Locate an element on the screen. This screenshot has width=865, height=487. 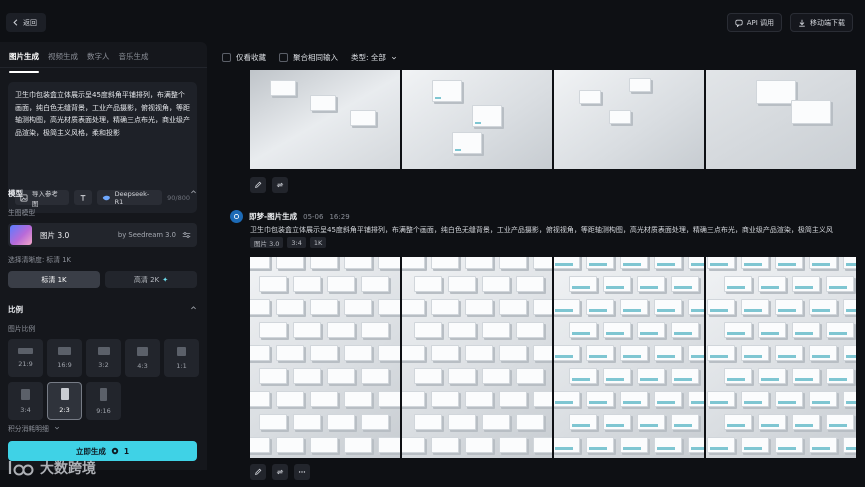
ratio-option-16-9: 16:9 is located at coordinates (64, 358).